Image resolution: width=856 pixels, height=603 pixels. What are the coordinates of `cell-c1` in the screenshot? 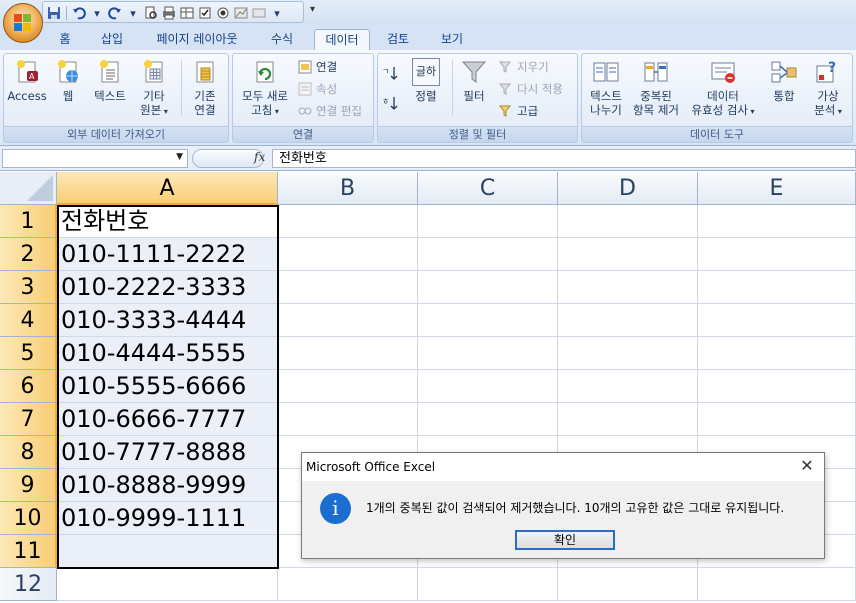 It's located at (488, 221).